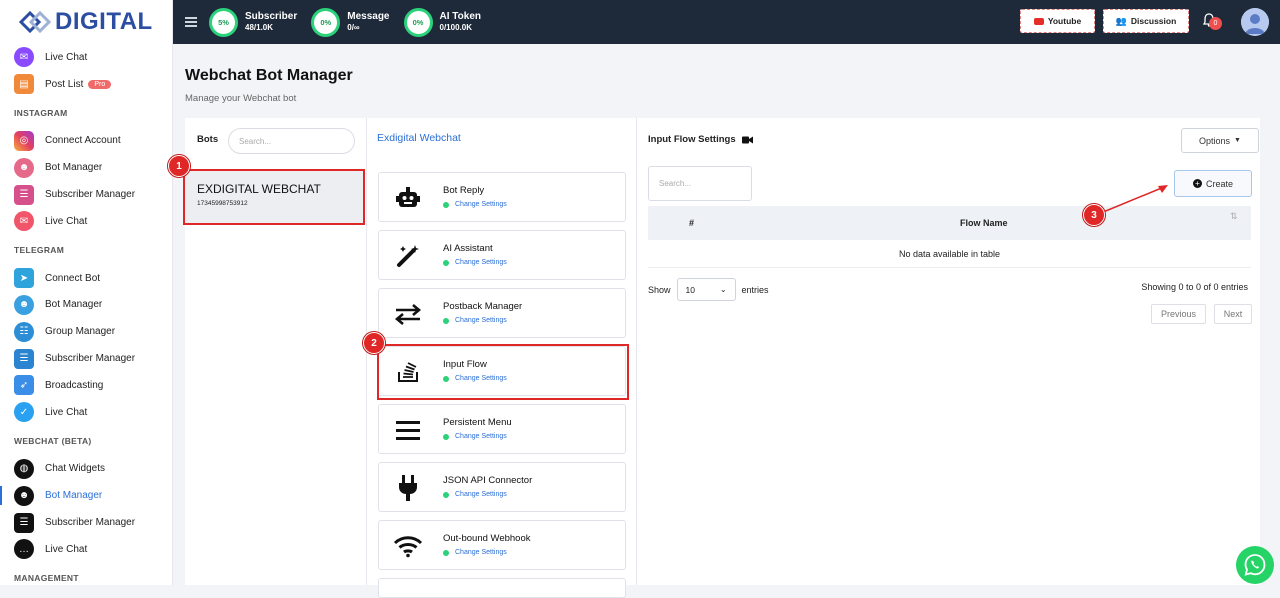  I want to click on sidebar-item-ig-bot-manager: ☻ Bot Manager, so click(86, 167).